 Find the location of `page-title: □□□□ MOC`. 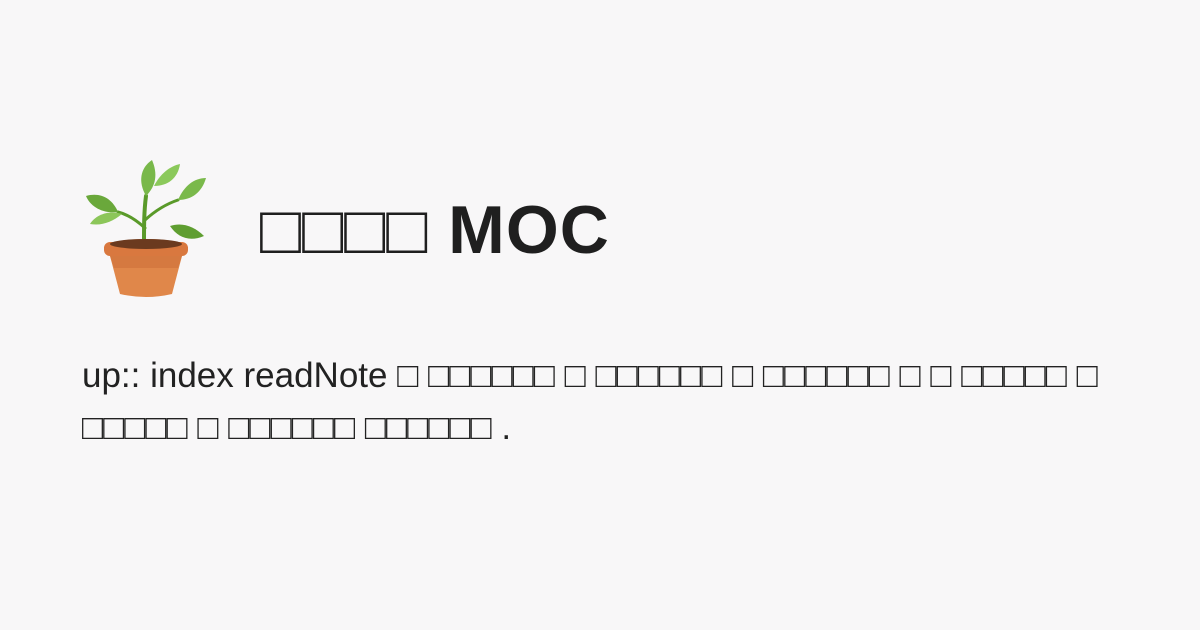

page-title: □□□□ MOC is located at coordinates (435, 230).